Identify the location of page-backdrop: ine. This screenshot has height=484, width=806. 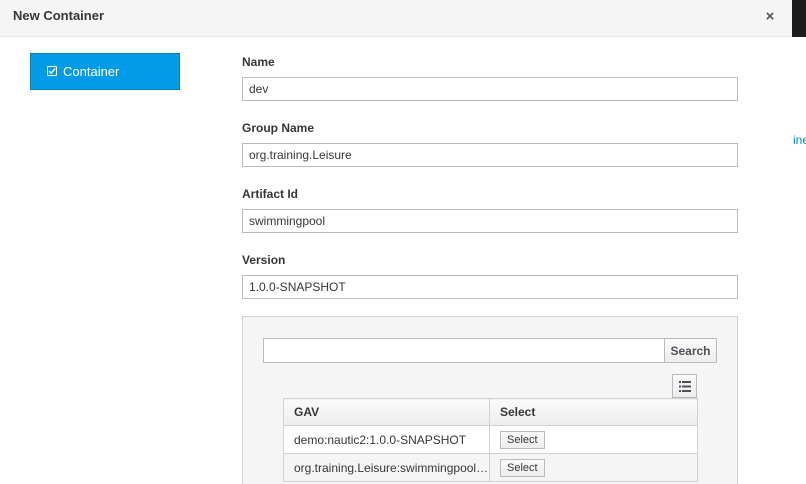
(799, 242).